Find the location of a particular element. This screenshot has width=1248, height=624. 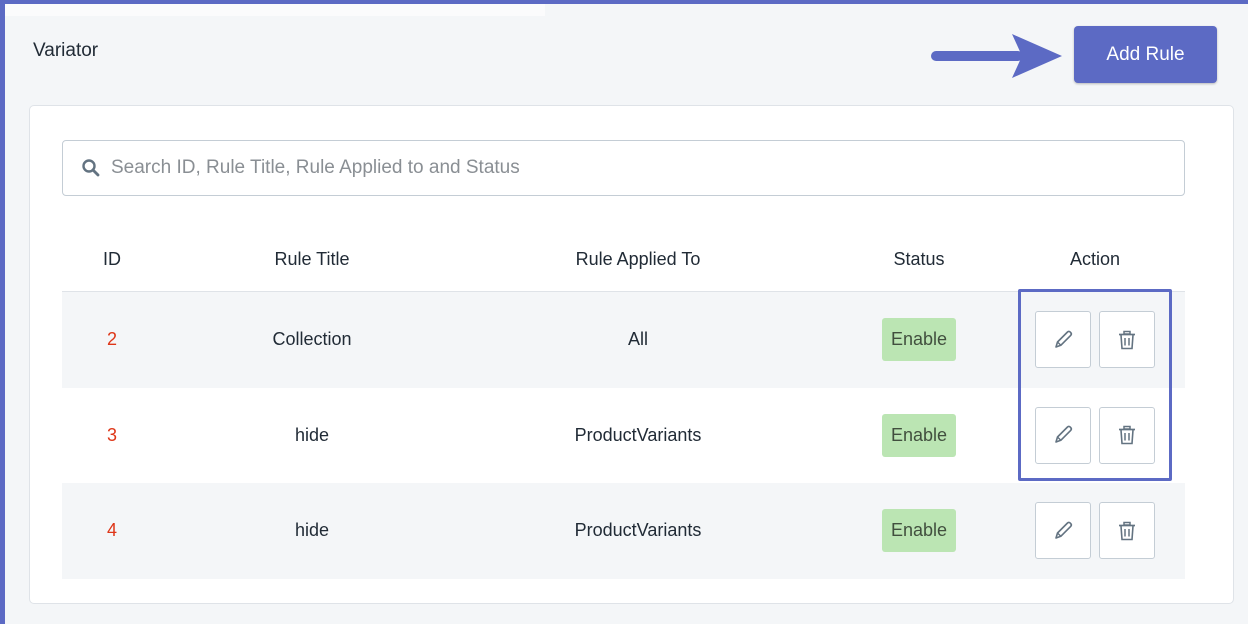

table-row: 3 hide ProductVariants Enable is located at coordinates (623, 436).